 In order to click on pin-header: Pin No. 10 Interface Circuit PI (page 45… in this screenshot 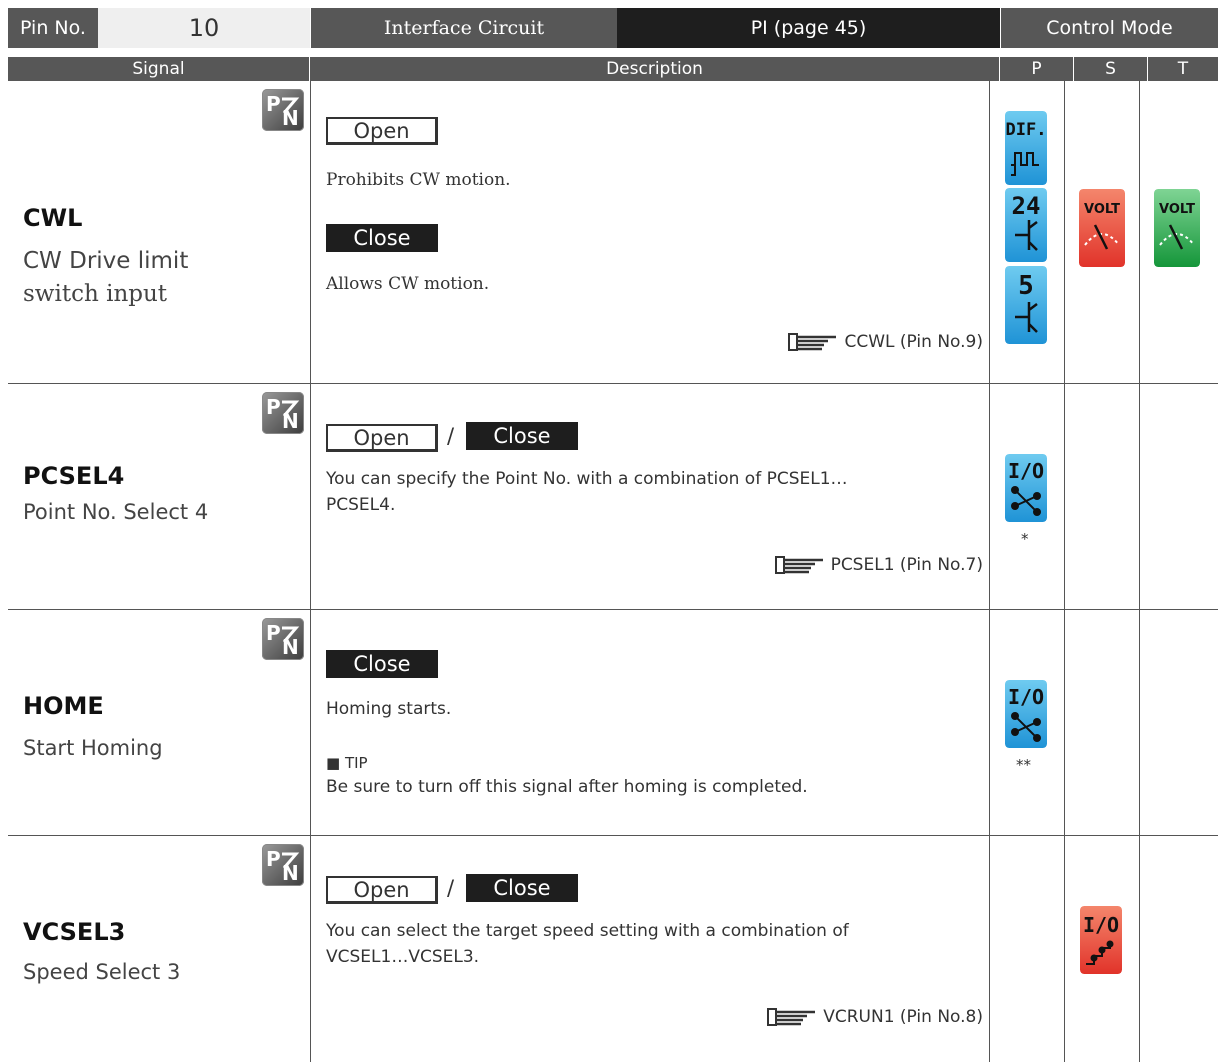, I will do `click(613, 28)`.